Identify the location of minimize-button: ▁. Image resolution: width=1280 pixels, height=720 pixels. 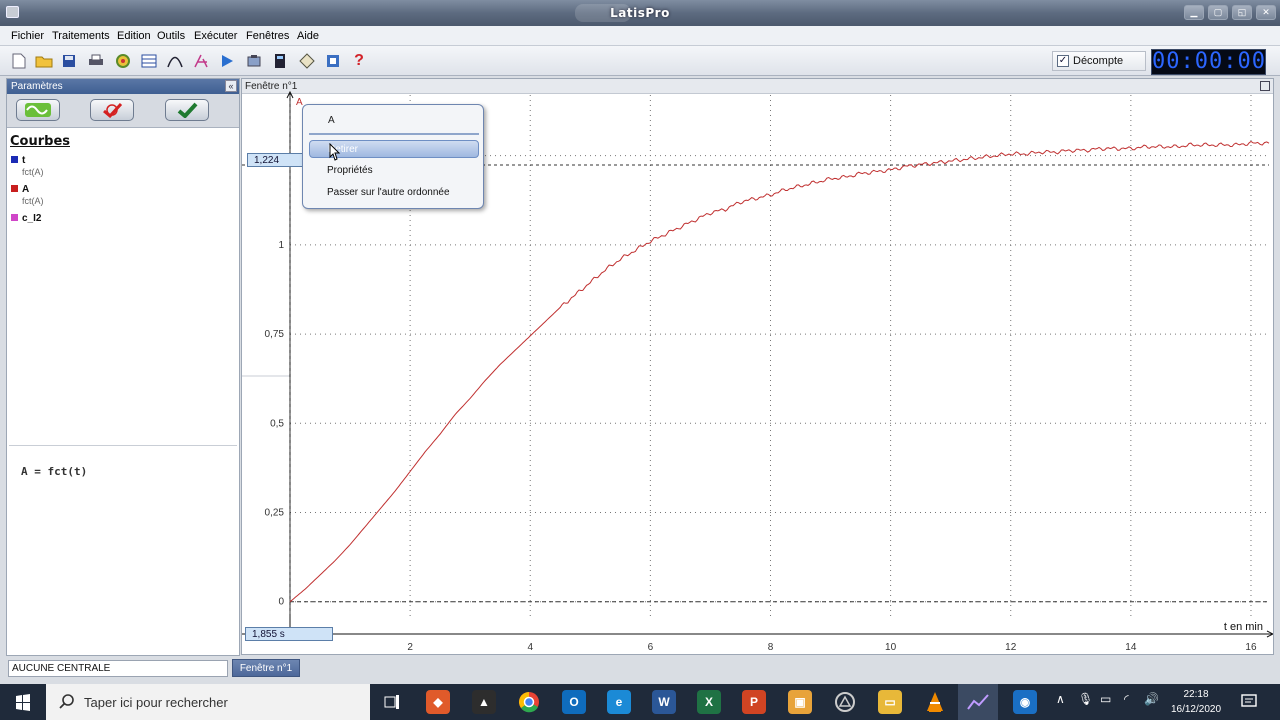
(1194, 12).